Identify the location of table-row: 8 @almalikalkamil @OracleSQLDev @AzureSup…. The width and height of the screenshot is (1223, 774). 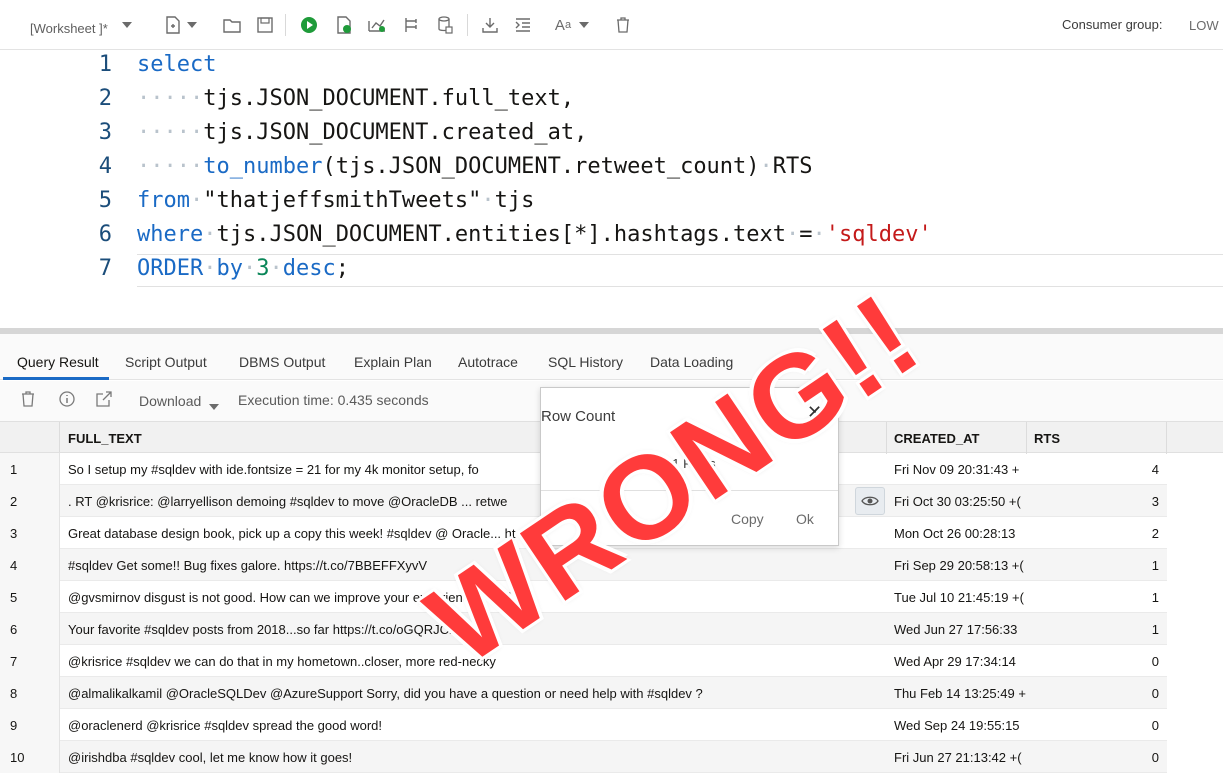
(583, 693).